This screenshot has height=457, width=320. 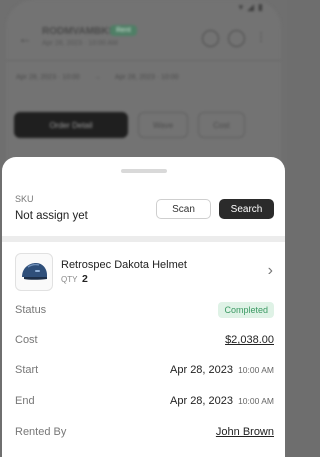 What do you see at coordinates (245, 432) in the screenshot?
I see `rented-by-link: John Brown` at bounding box center [245, 432].